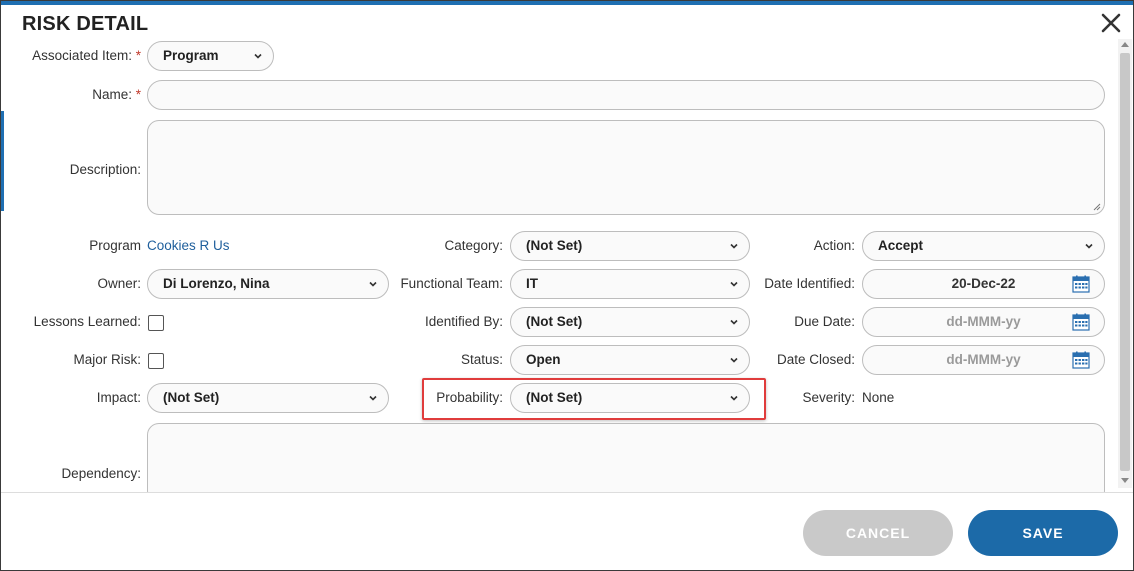 This screenshot has width=1134, height=571. I want to click on description-textarea, so click(626, 167).